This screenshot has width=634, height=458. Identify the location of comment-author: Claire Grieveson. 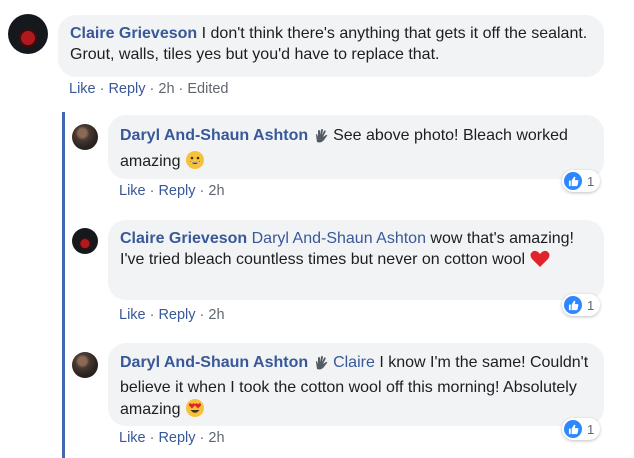
(133, 33).